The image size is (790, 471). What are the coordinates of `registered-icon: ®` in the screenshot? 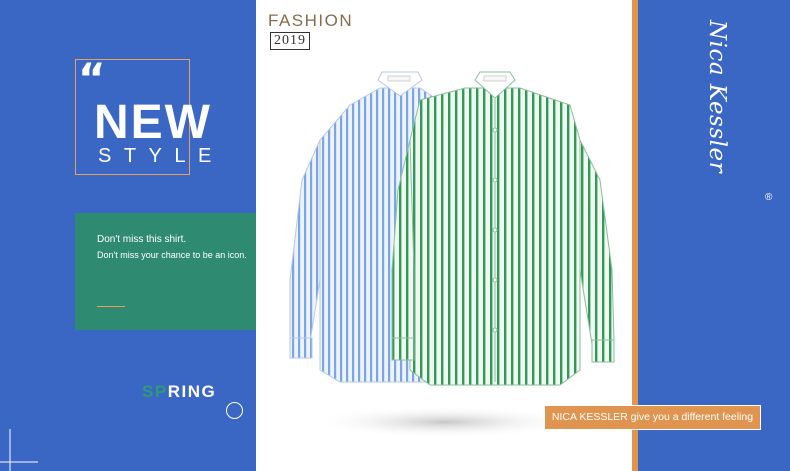 It's located at (769, 197).